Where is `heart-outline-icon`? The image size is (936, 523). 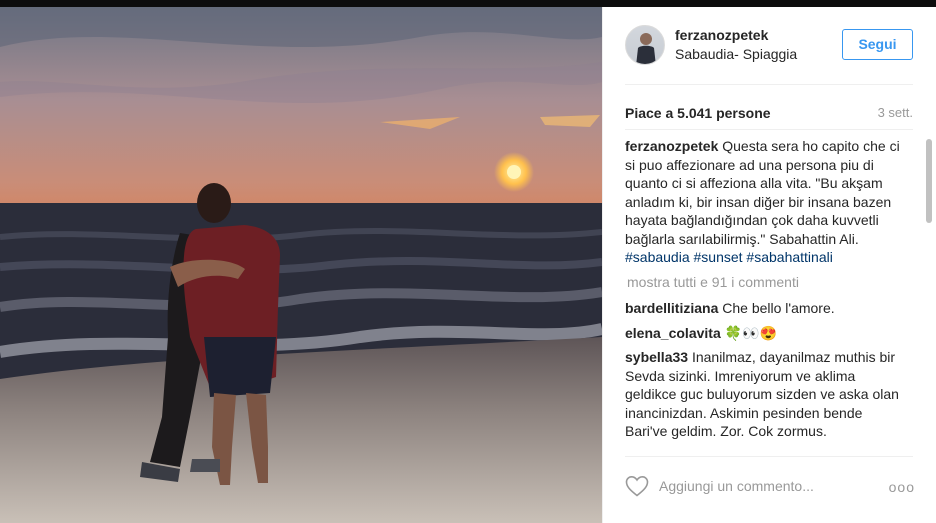 heart-outline-icon is located at coordinates (637, 486).